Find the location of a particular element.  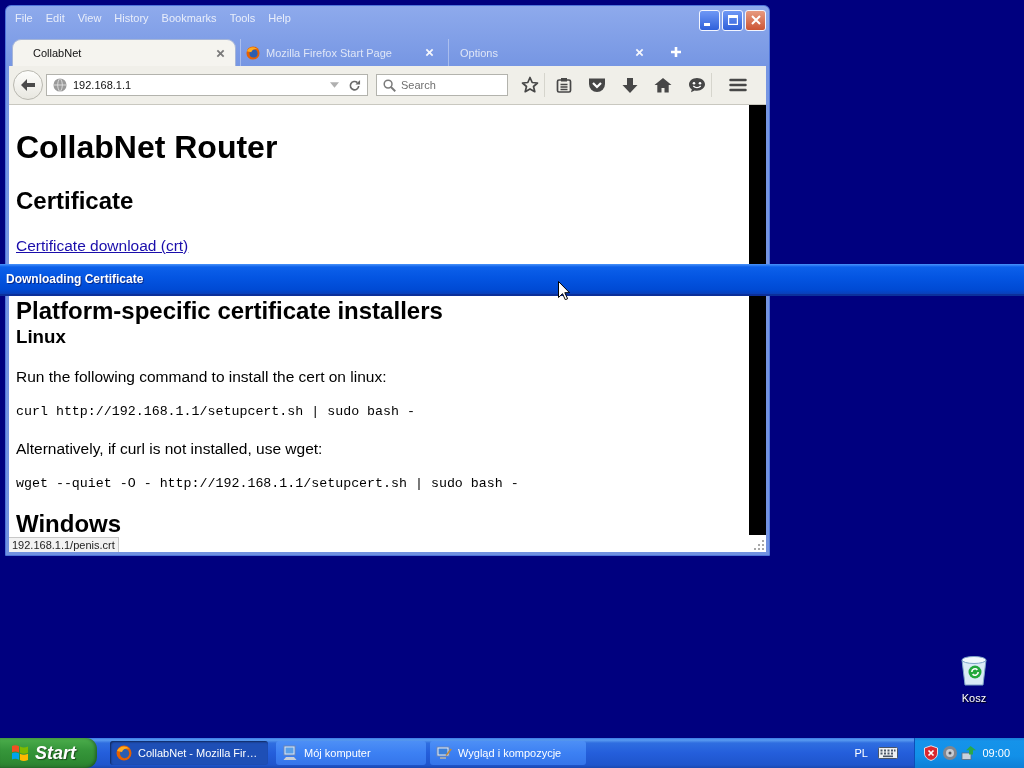

computer-icon is located at coordinates (290, 753).